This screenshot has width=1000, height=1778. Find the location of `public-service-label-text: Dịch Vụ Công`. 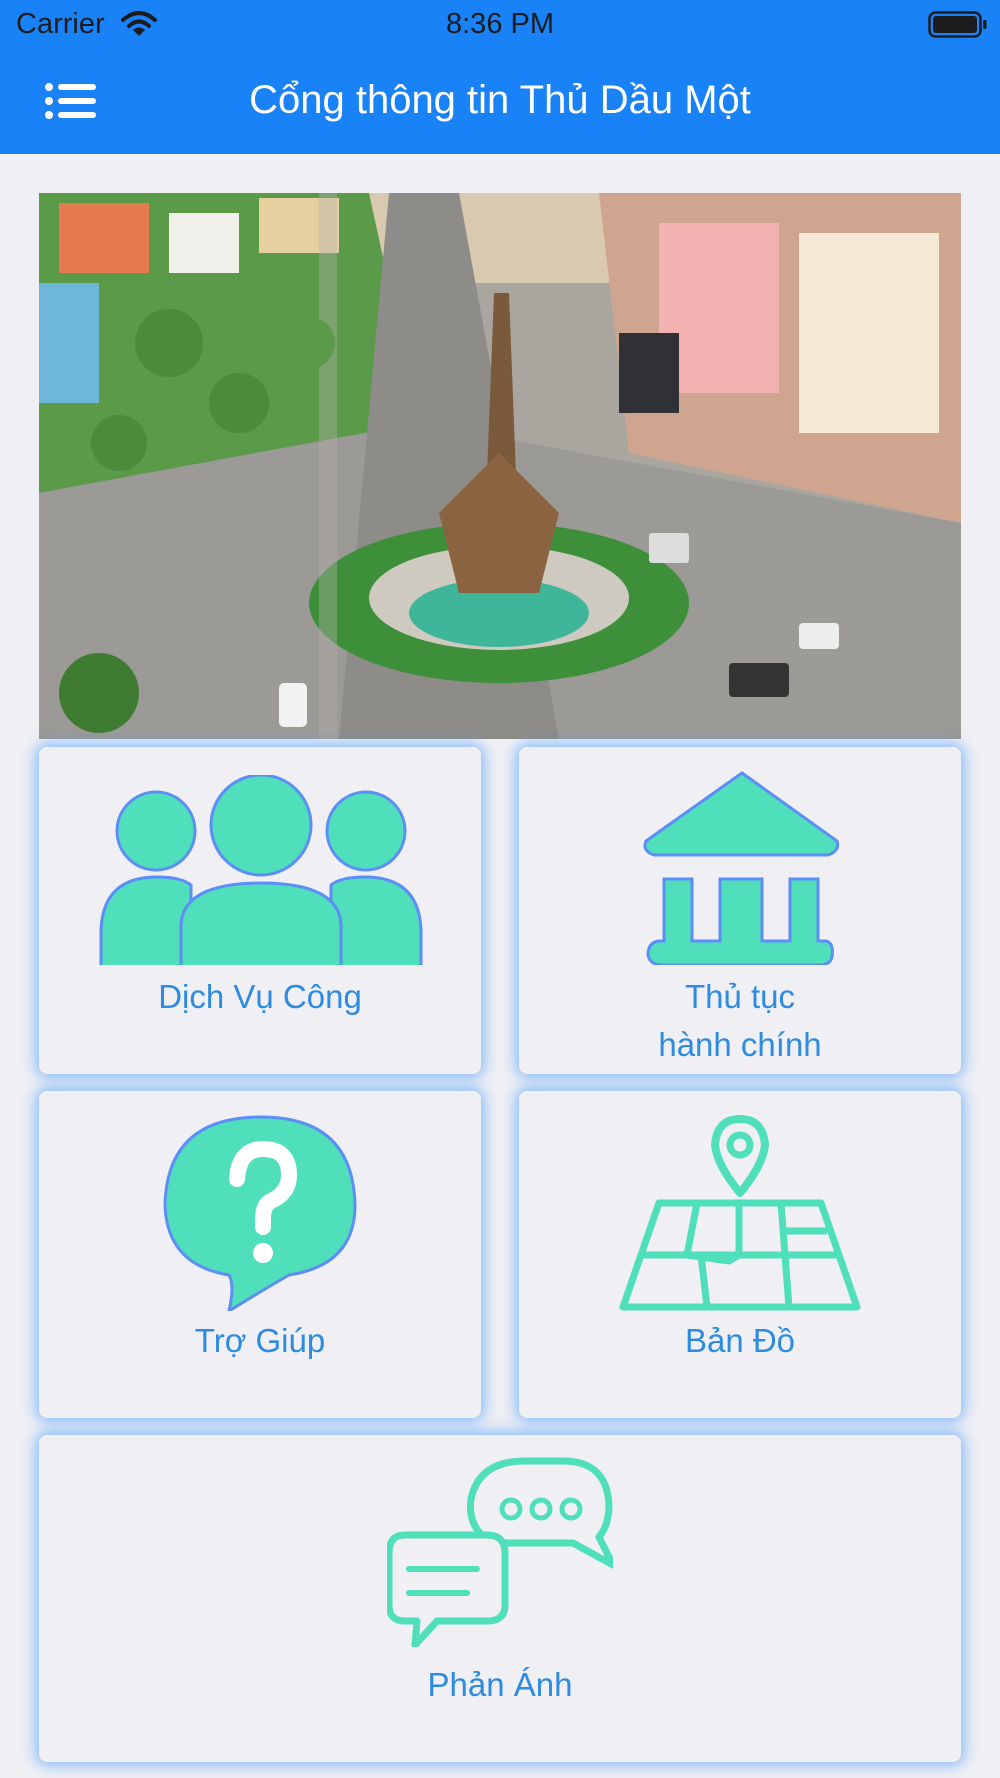

public-service-label-text: Dịch Vụ Công is located at coordinates (260, 996).